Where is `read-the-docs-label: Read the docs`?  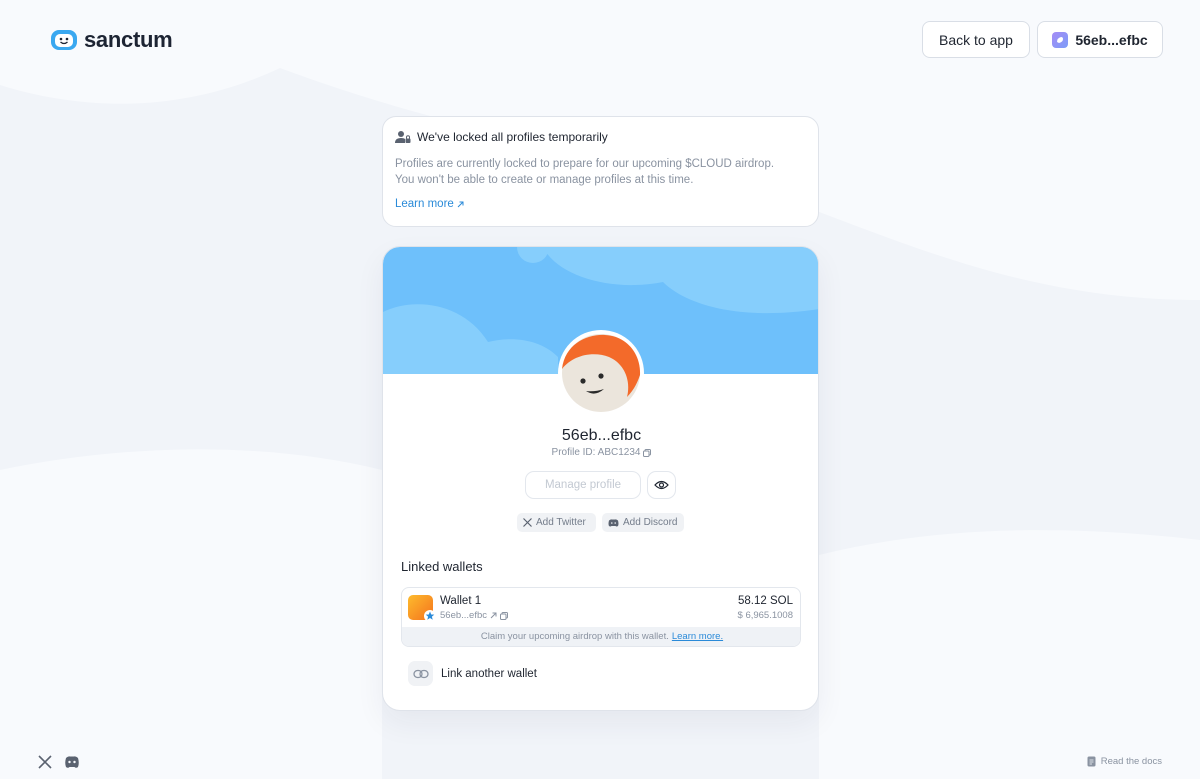
read-the-docs-label: Read the docs is located at coordinates (1131, 761).